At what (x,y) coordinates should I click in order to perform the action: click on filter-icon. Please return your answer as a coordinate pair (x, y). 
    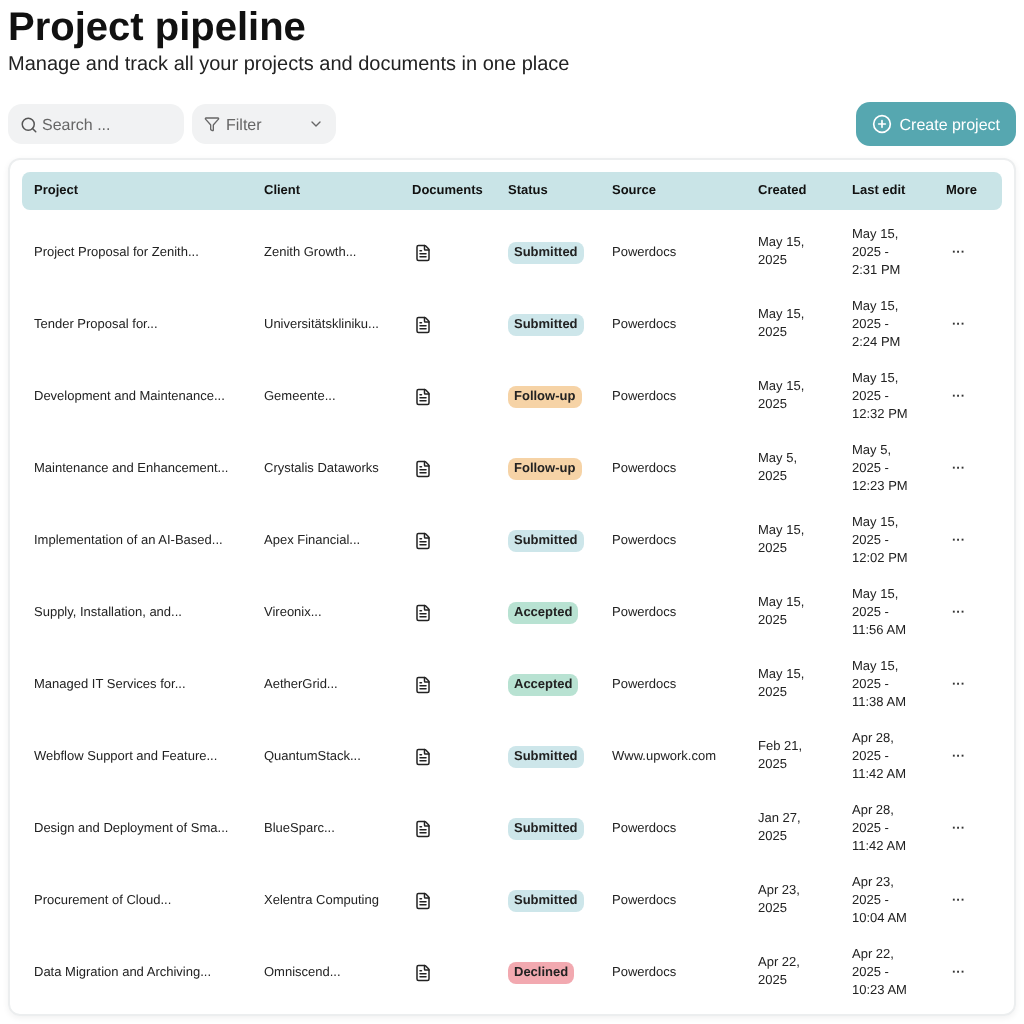
    Looking at the image, I should click on (212, 124).